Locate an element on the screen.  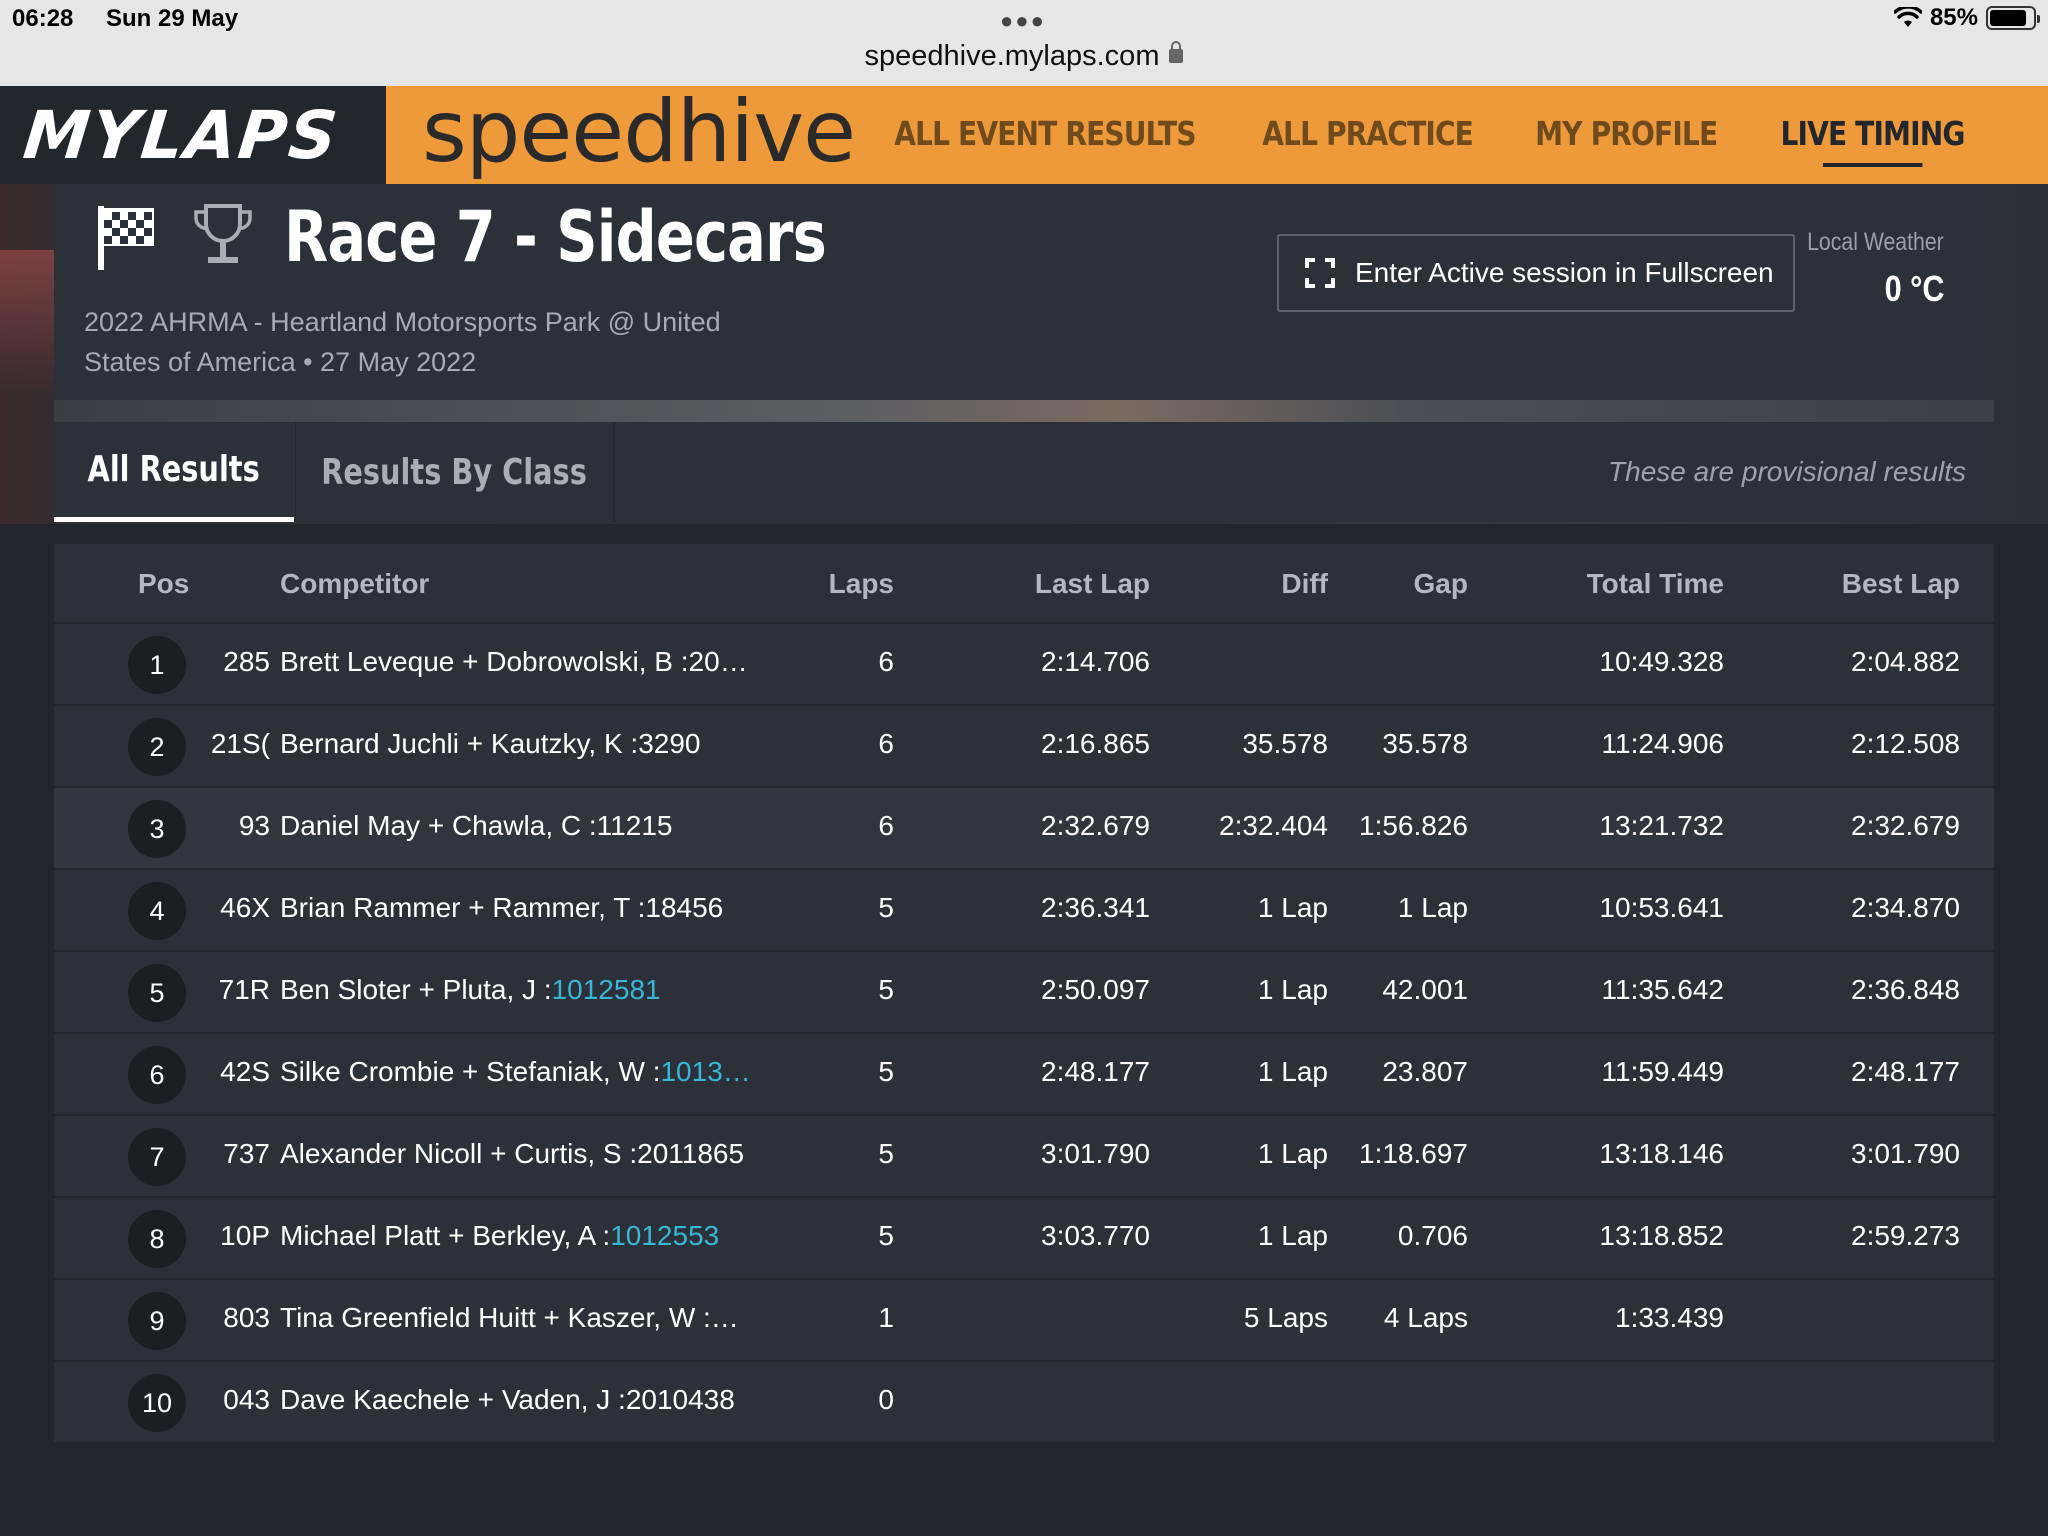
mylaps-logo: MYLAPS is located at coordinates (193, 135).